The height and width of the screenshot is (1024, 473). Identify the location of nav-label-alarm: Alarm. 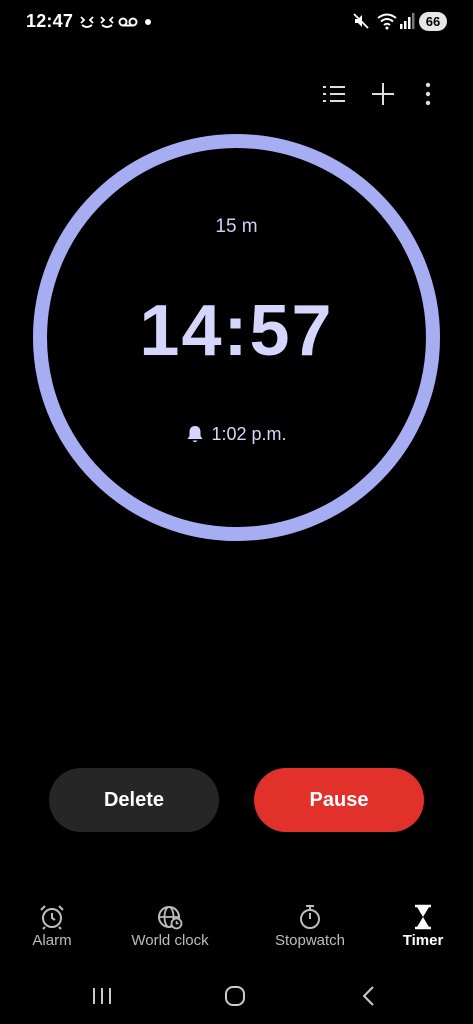
(52, 940).